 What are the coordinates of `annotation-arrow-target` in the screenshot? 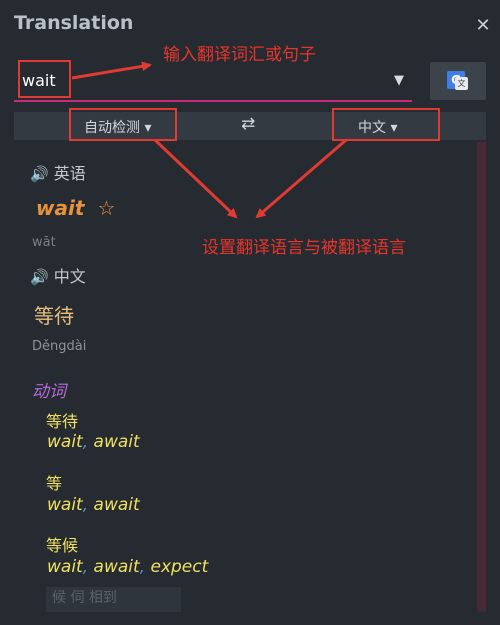 It's located at (301, 178).